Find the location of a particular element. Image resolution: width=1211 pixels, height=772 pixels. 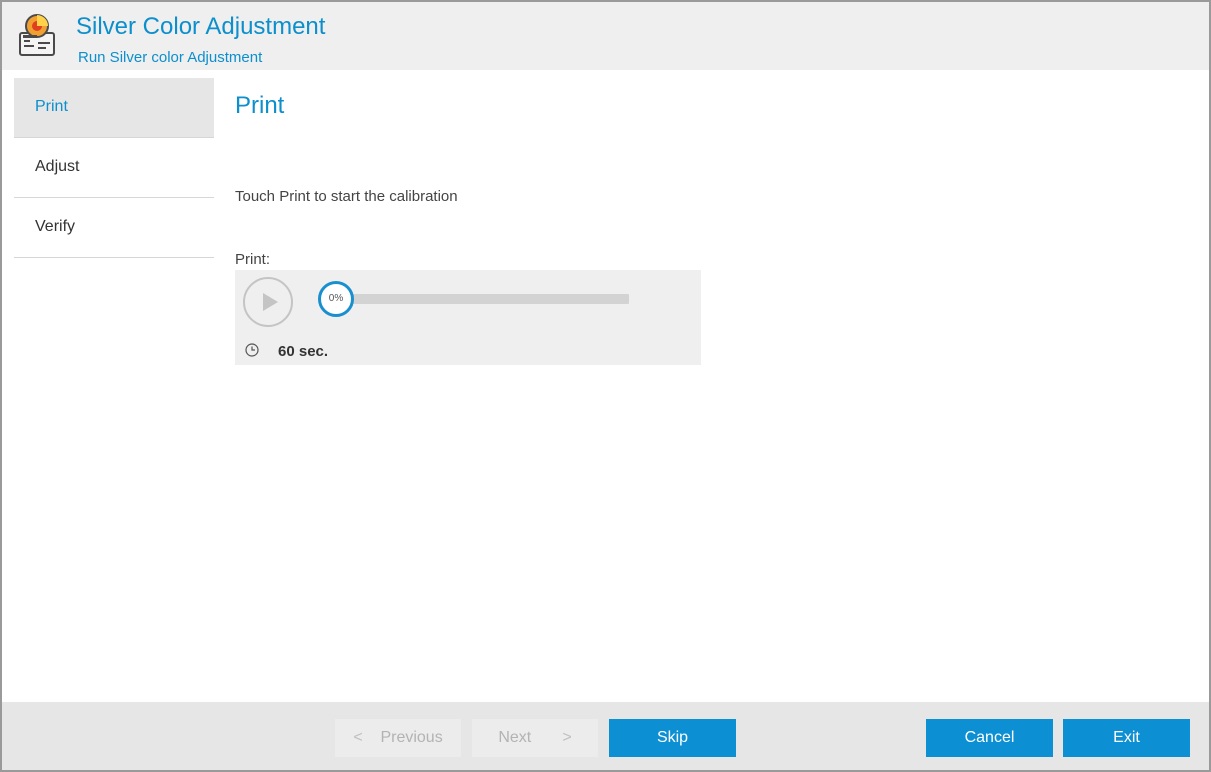

skip-button: Skip is located at coordinates (672, 738).